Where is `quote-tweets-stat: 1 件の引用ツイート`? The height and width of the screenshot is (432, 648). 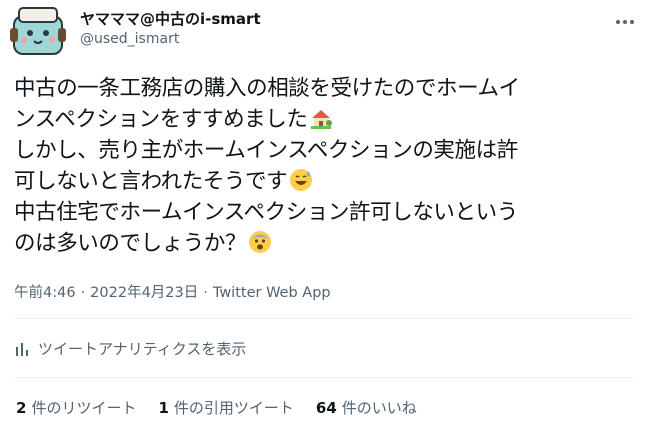
quote-tweets-stat: 1 件の引用ツイート is located at coordinates (225, 407).